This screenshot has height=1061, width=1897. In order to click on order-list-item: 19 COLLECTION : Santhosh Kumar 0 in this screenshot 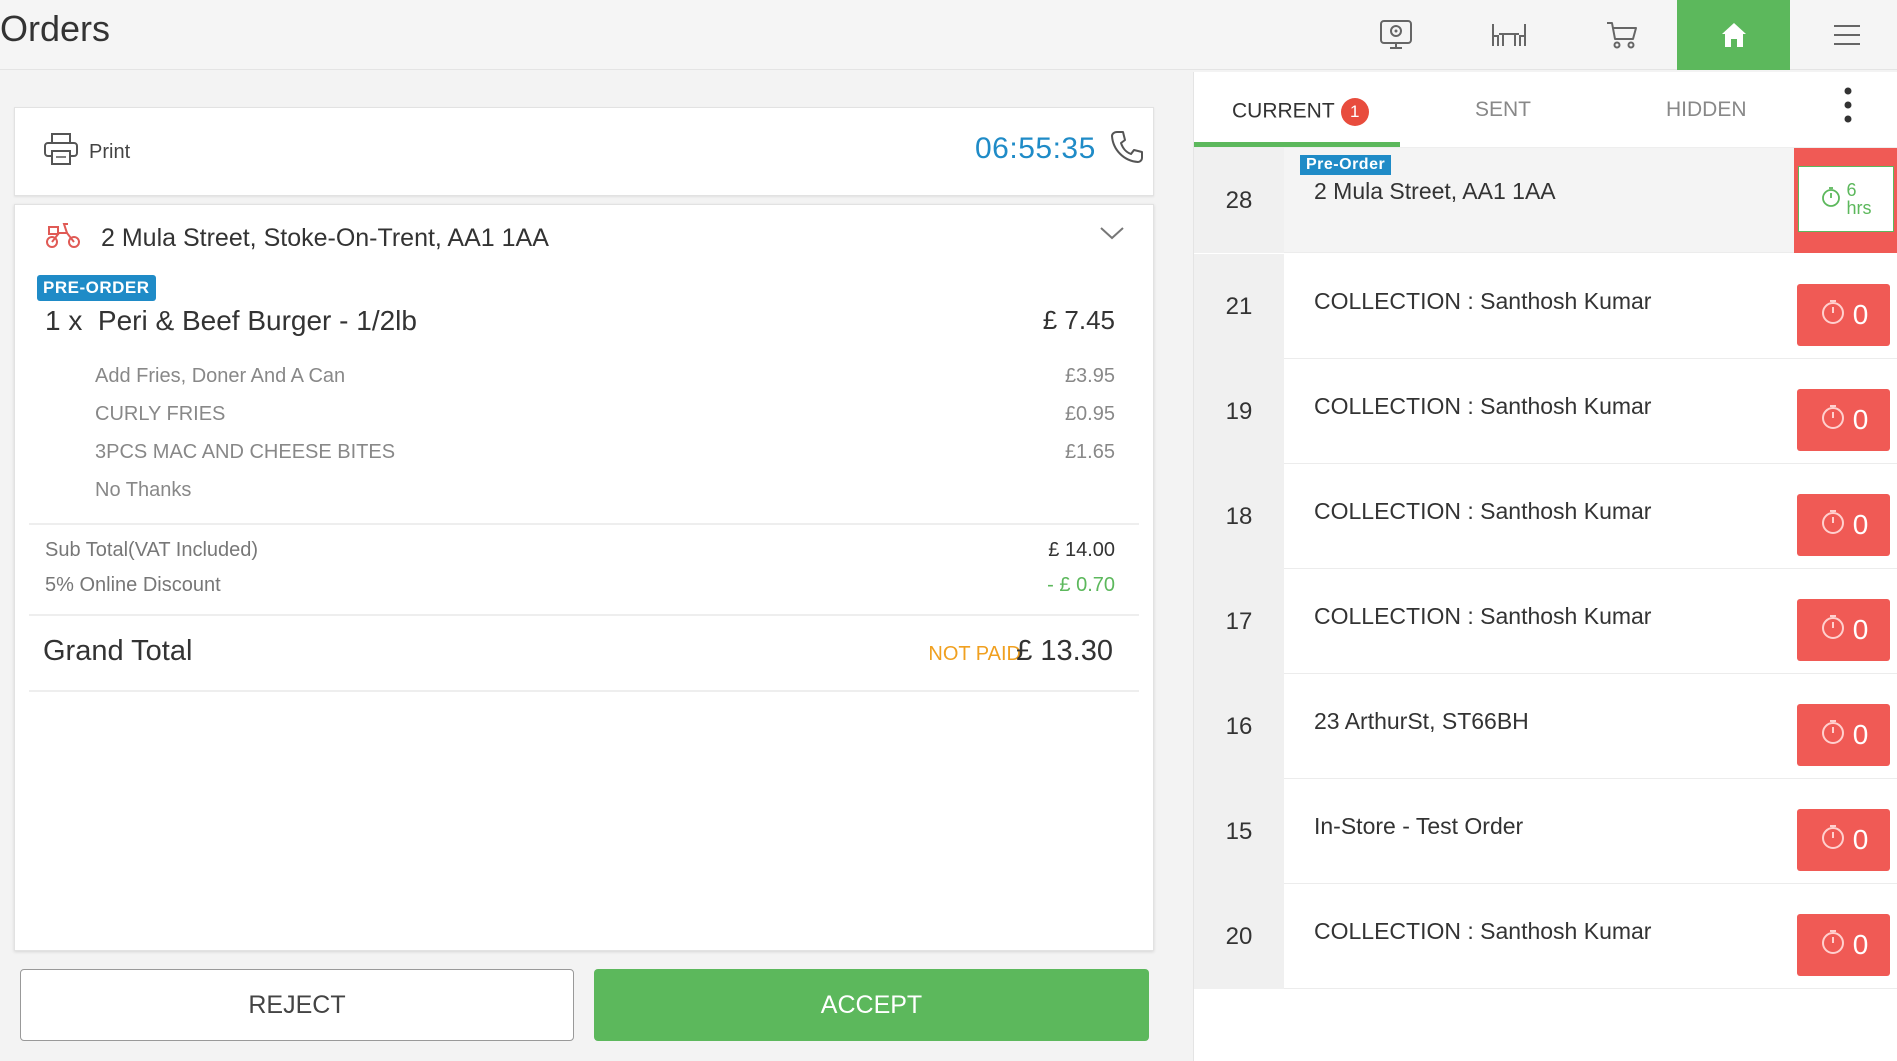, I will do `click(1545, 411)`.